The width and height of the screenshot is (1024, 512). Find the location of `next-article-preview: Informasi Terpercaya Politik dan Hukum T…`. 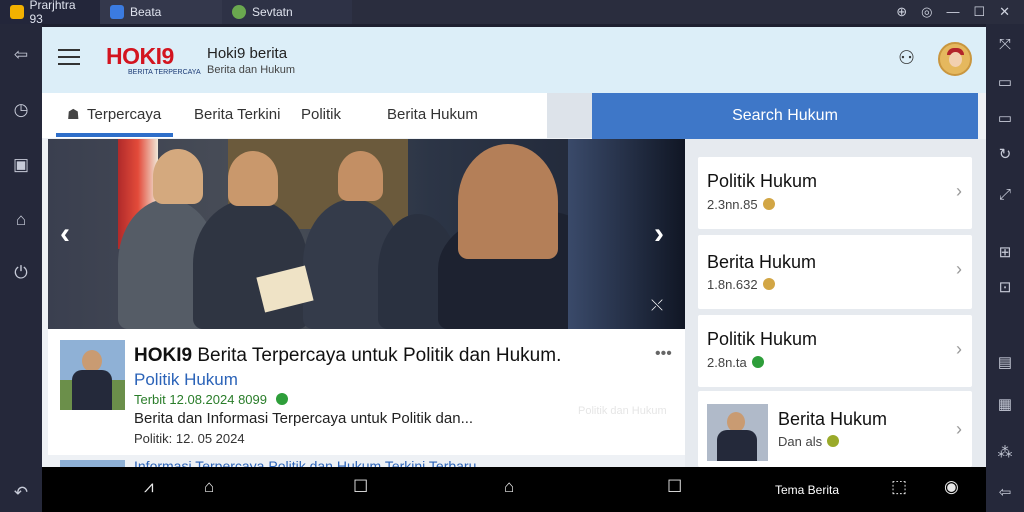

next-article-preview: Informasi Terpercaya Politik dan Hukum T… is located at coordinates (345, 462).